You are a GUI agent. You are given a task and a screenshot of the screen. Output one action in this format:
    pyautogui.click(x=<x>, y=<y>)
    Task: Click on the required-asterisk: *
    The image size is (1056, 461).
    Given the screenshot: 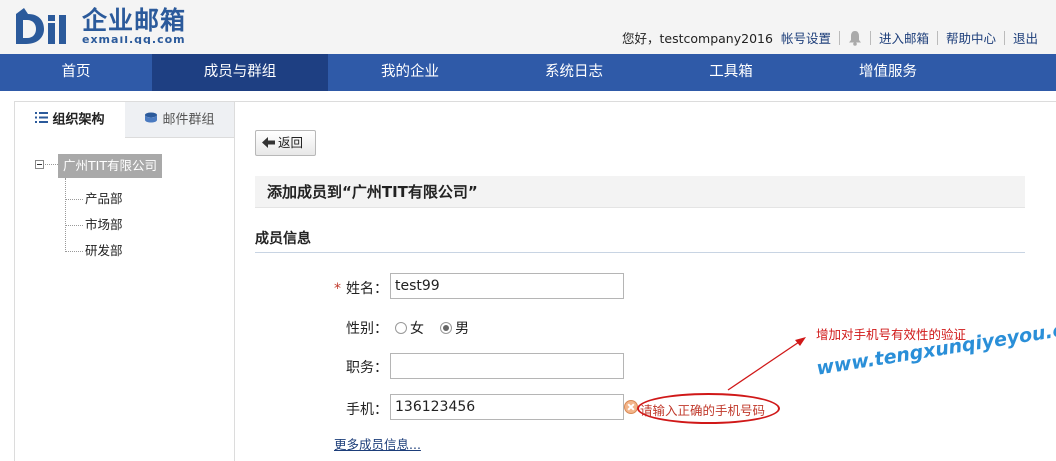 What is the action you would take?
    pyautogui.click(x=337, y=289)
    